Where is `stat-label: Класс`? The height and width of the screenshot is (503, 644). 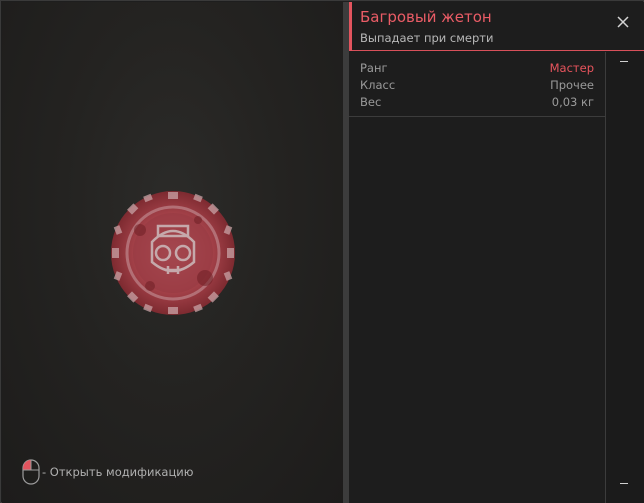
stat-label: Класс is located at coordinates (378, 85).